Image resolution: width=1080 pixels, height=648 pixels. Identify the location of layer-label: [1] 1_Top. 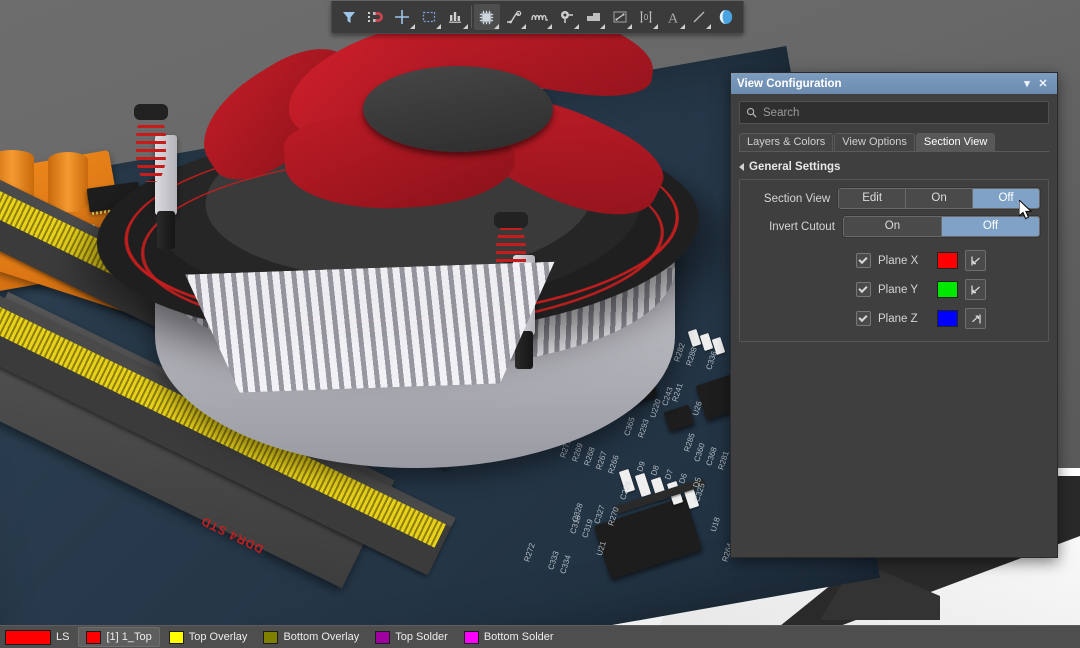
(129, 637).